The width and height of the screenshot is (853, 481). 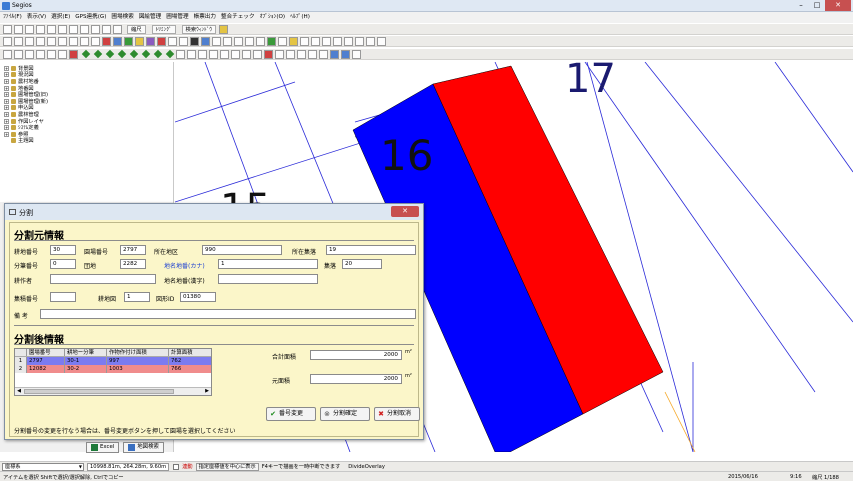 What do you see at coordinates (207, 391) in the screenshot?
I see `scroll-right-icon: ▶` at bounding box center [207, 391].